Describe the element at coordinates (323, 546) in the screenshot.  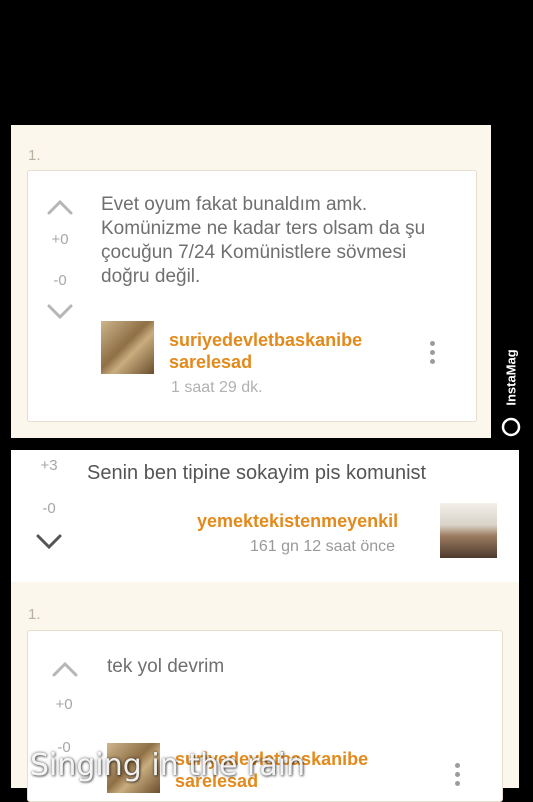
I see `timestamp: 161 gn 12 saat önce` at that location.